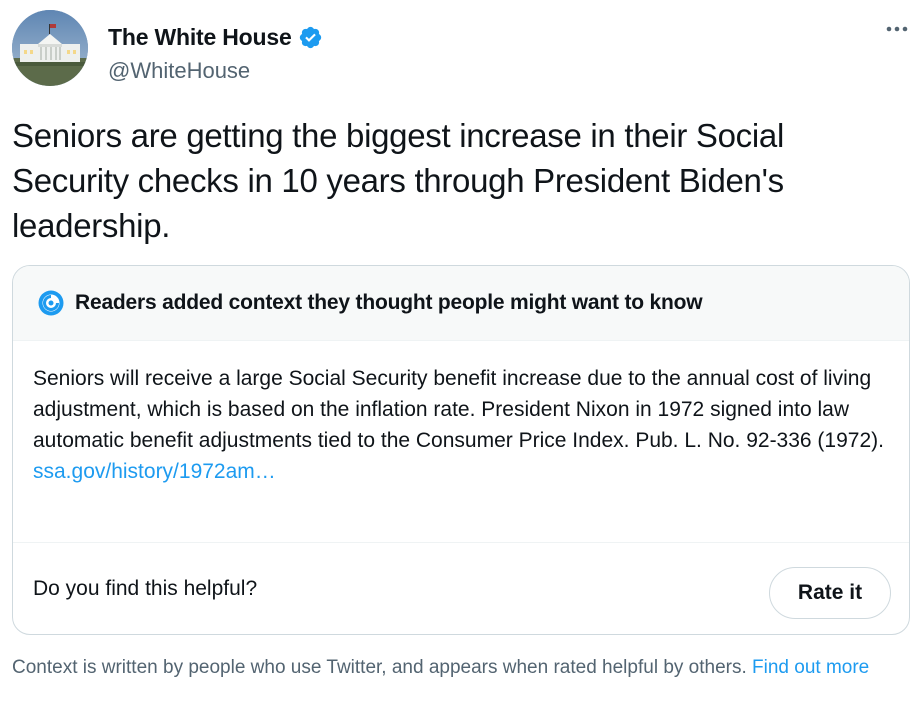 The image size is (924, 713). I want to click on author-handle: @WhiteHouse, so click(179, 71).